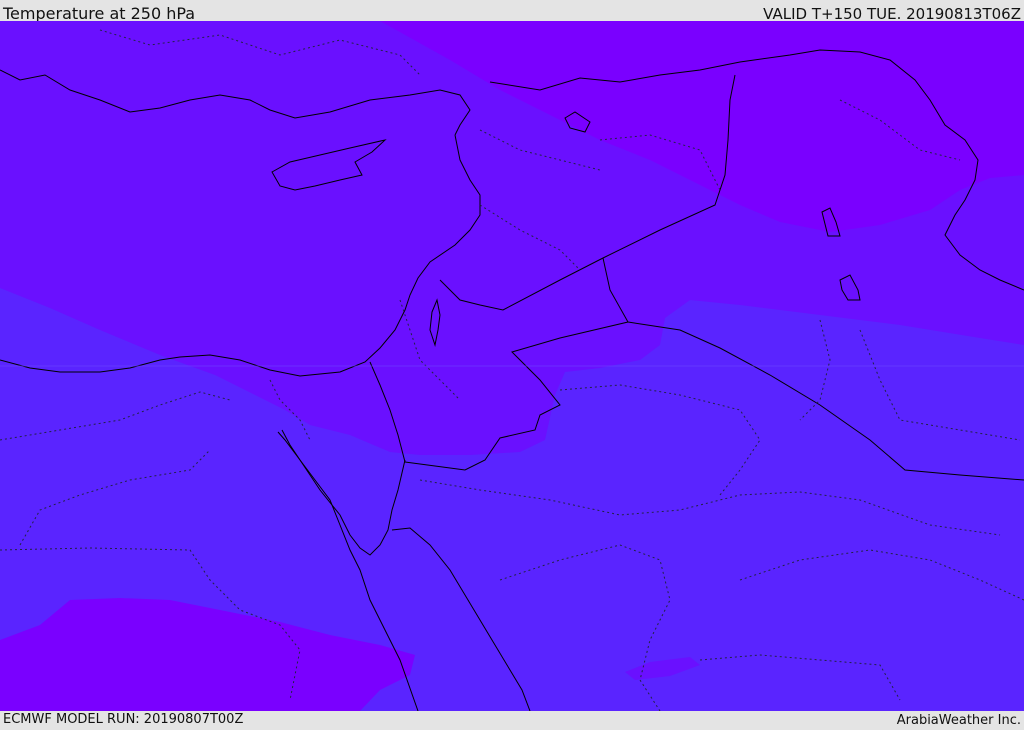 This screenshot has height=730, width=1024. I want to click on model-run-label: ECMWF MODEL RUN: 20190807T00Z, so click(123, 719).